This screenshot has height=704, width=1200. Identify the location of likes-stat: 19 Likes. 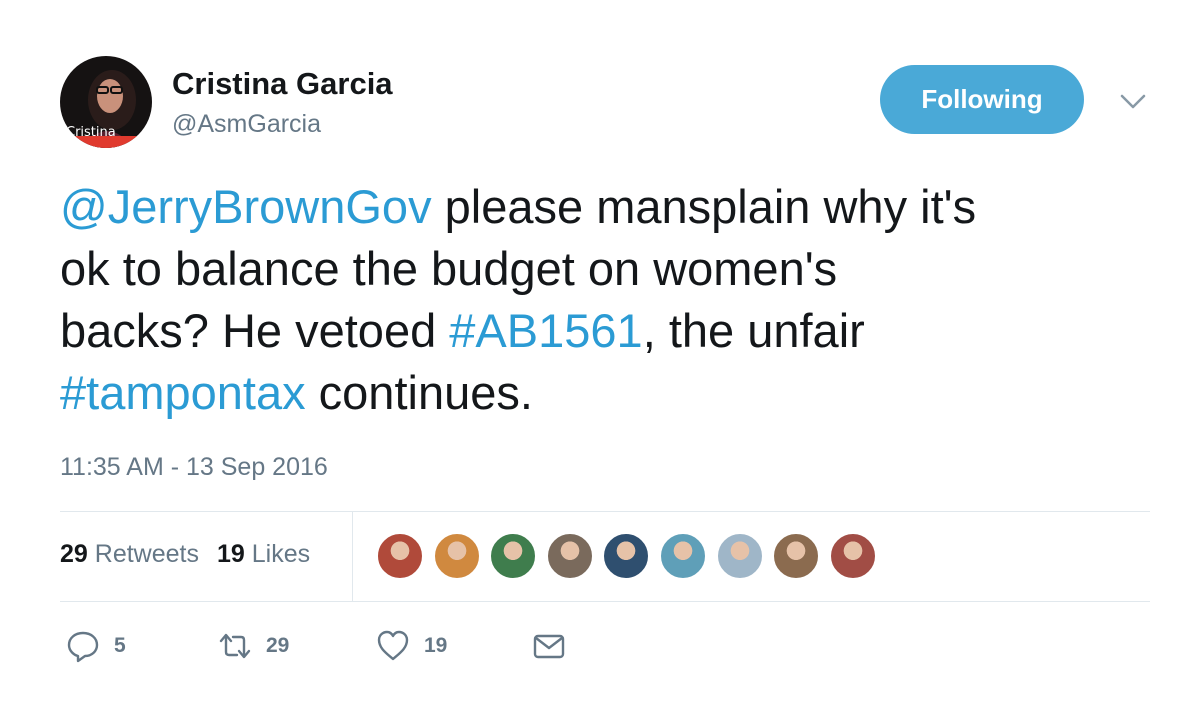
(263, 554).